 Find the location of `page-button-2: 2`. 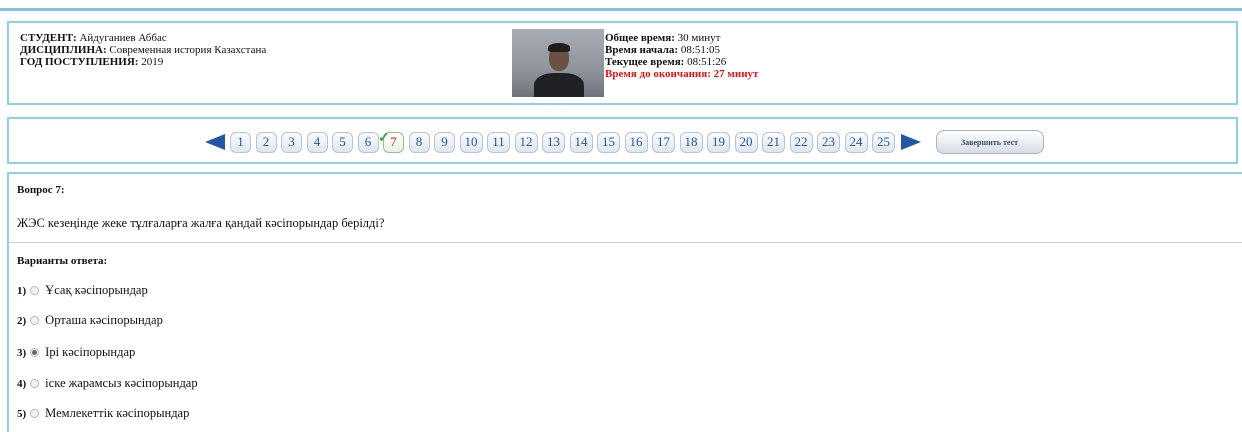

page-button-2: 2 is located at coordinates (266, 142).